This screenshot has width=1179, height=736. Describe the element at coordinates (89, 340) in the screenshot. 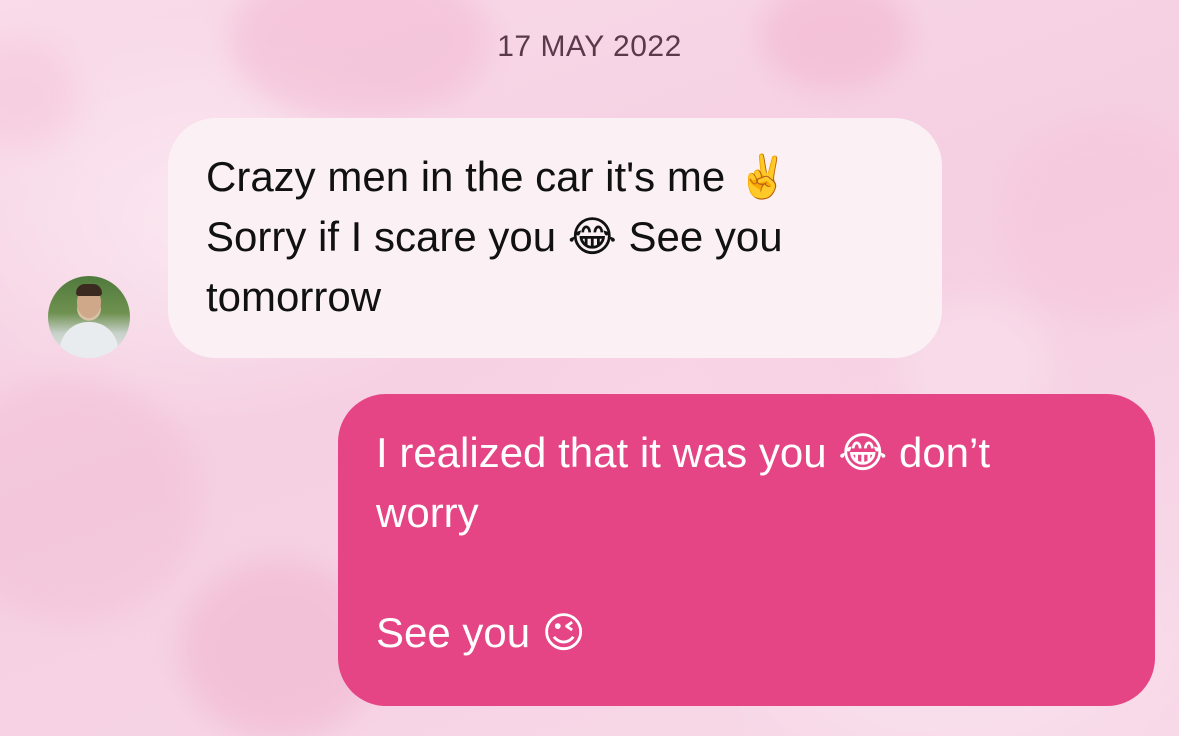

I see `avatar-shirt` at that location.